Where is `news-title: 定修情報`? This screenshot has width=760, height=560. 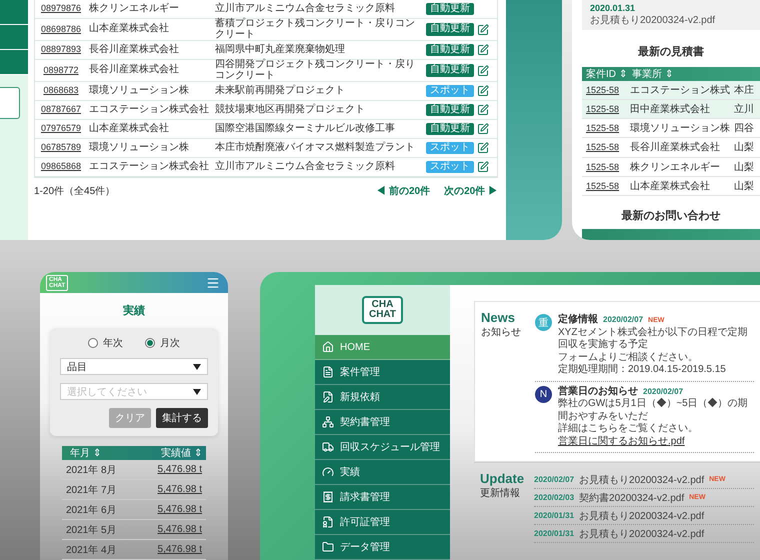 news-title: 定修情報 is located at coordinates (578, 320).